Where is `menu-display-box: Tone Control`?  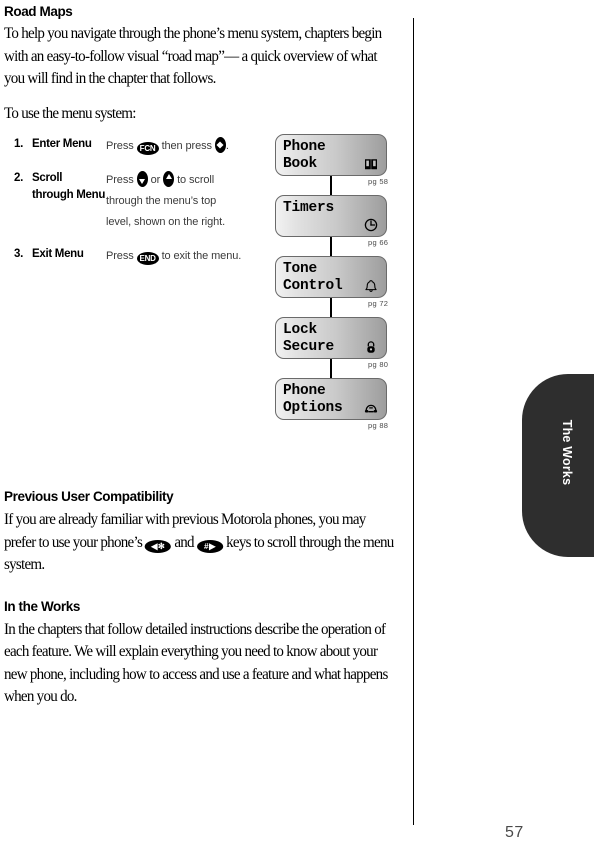 menu-display-box: Tone Control is located at coordinates (331, 277).